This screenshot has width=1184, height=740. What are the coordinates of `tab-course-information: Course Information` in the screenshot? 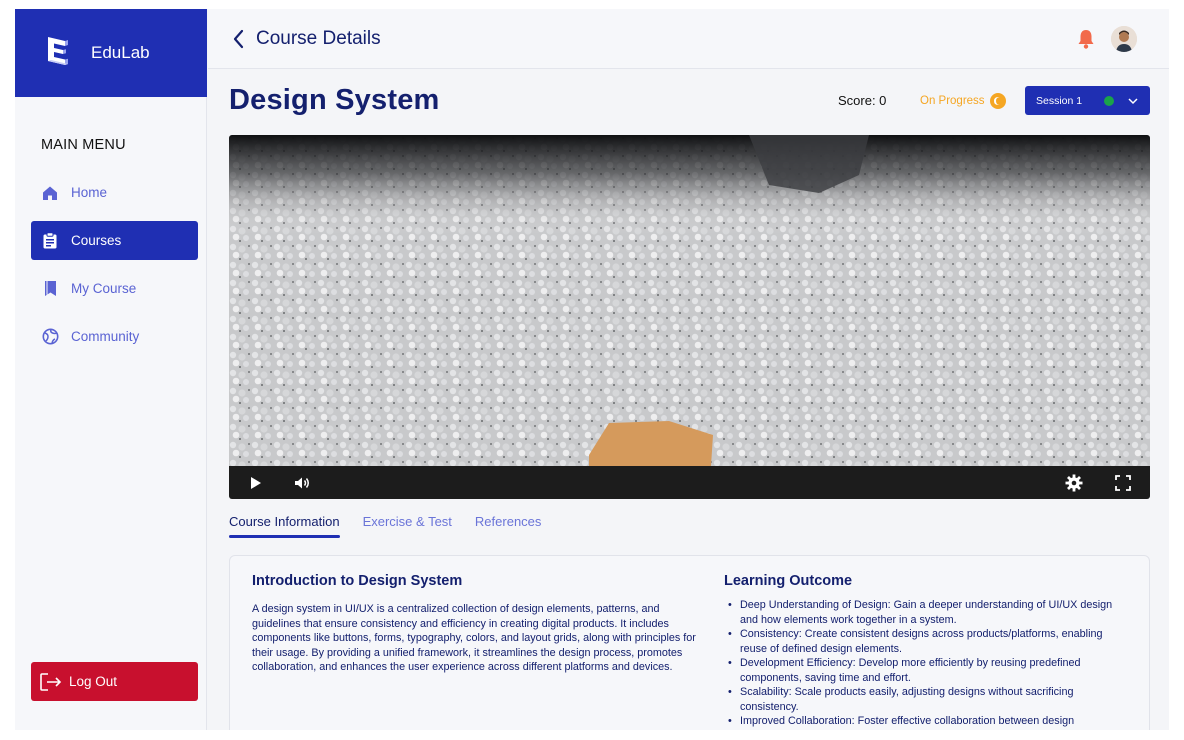 It's located at (284, 526).